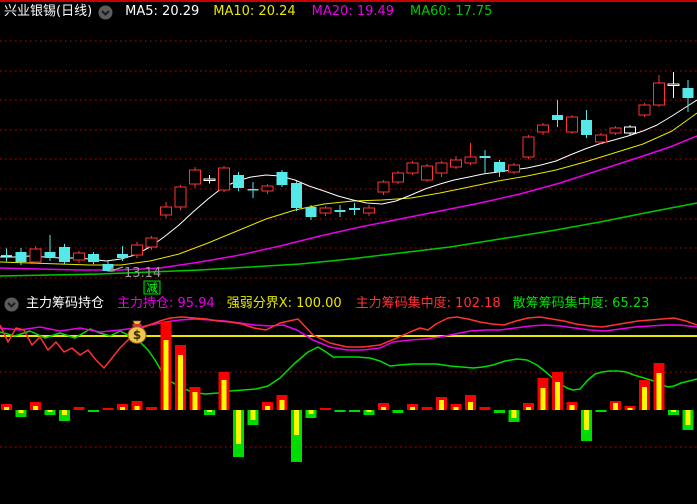 The width and height of the screenshot is (697, 504). Describe the element at coordinates (65, 304) in the screenshot. I see `indicator-title: 主力筹码持仓` at that location.